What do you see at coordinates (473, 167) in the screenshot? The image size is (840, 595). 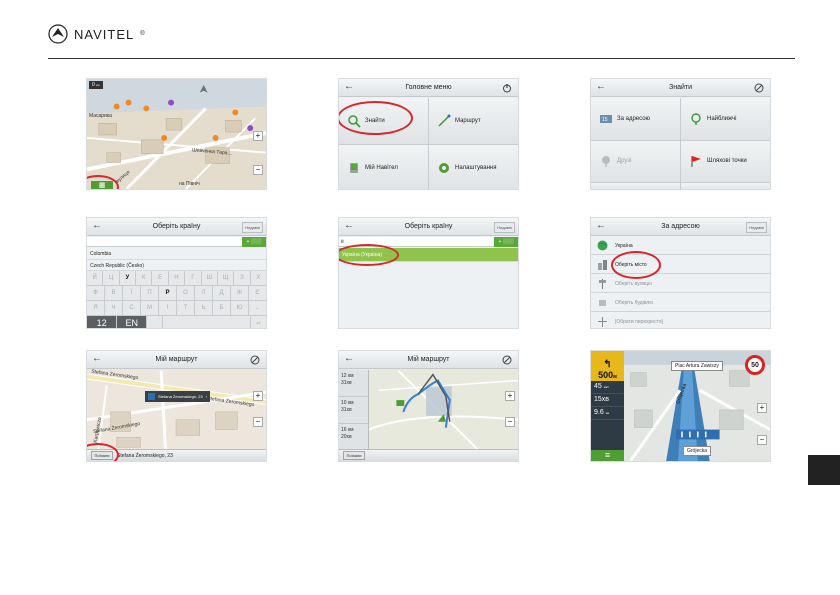 I see `menu-item-settings: Налаштування` at bounding box center [473, 167].